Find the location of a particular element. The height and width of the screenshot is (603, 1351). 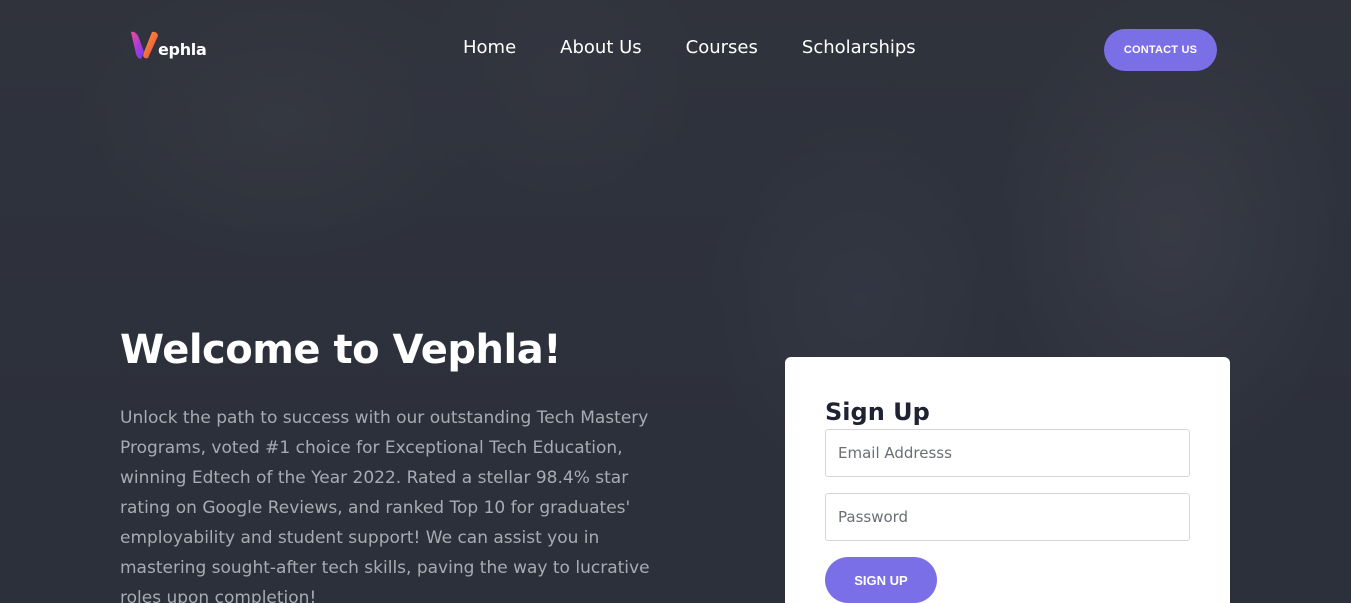

brand-logo: ephla is located at coordinates (167, 45).